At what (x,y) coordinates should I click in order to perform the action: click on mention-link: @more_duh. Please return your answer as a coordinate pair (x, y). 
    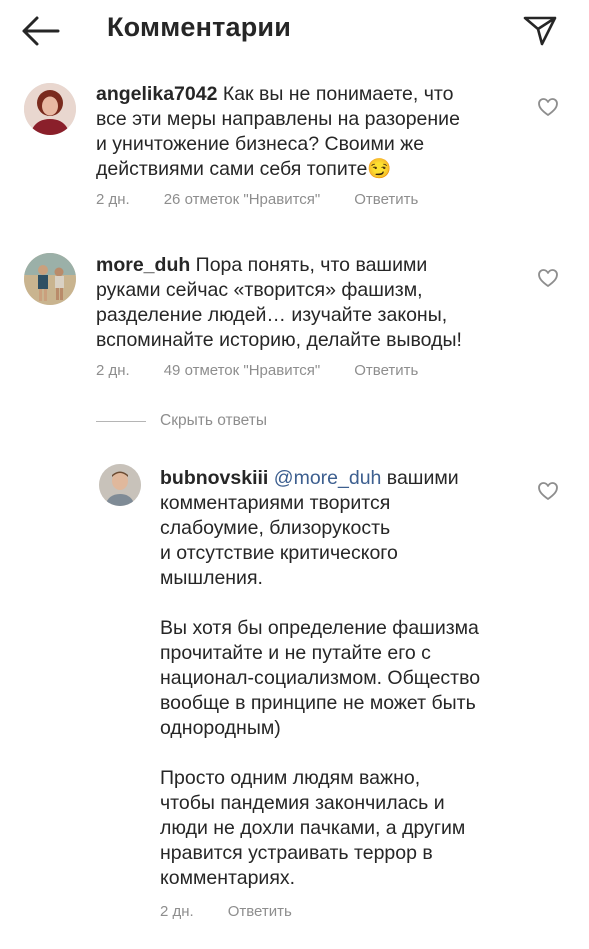
    Looking at the image, I should click on (328, 478).